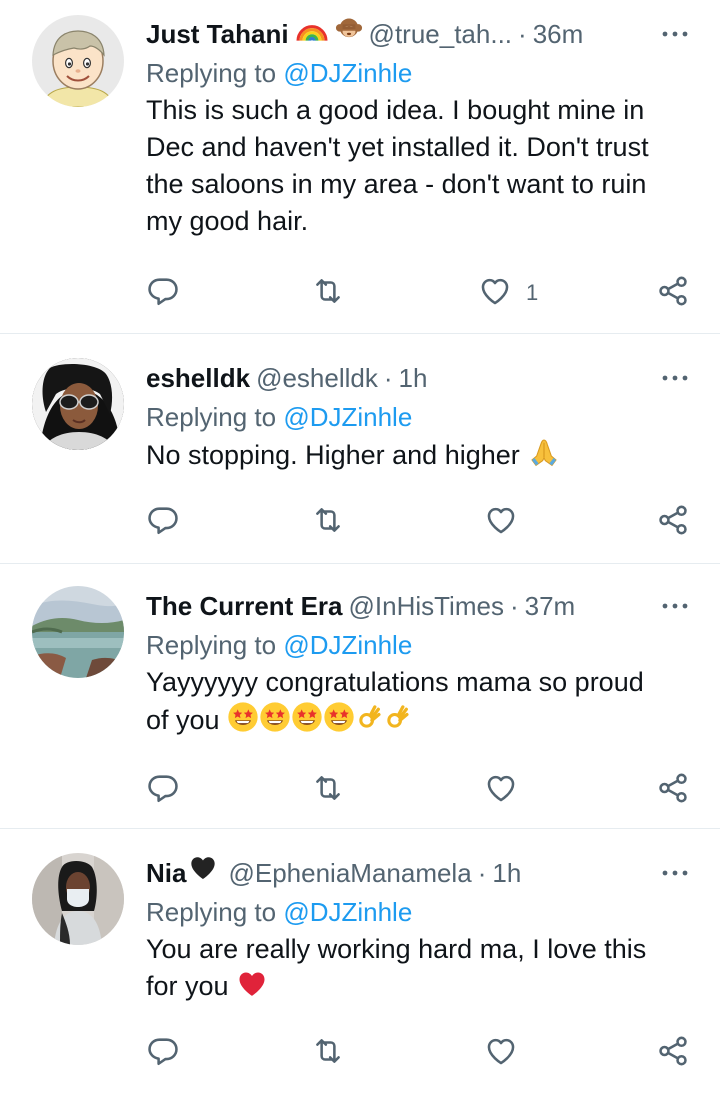 The height and width of the screenshot is (1093, 720). What do you see at coordinates (550, 606) in the screenshot?
I see `timestamp: 37m` at bounding box center [550, 606].